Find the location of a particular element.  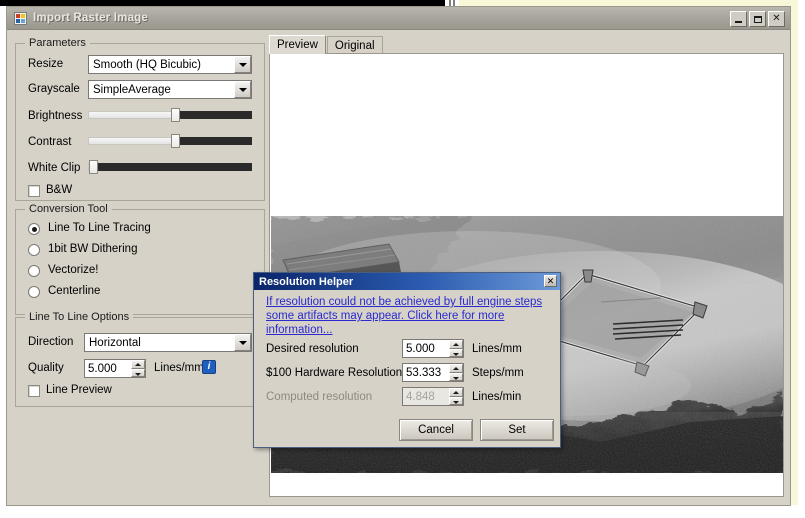

tab-preview: Preview is located at coordinates (297, 44).